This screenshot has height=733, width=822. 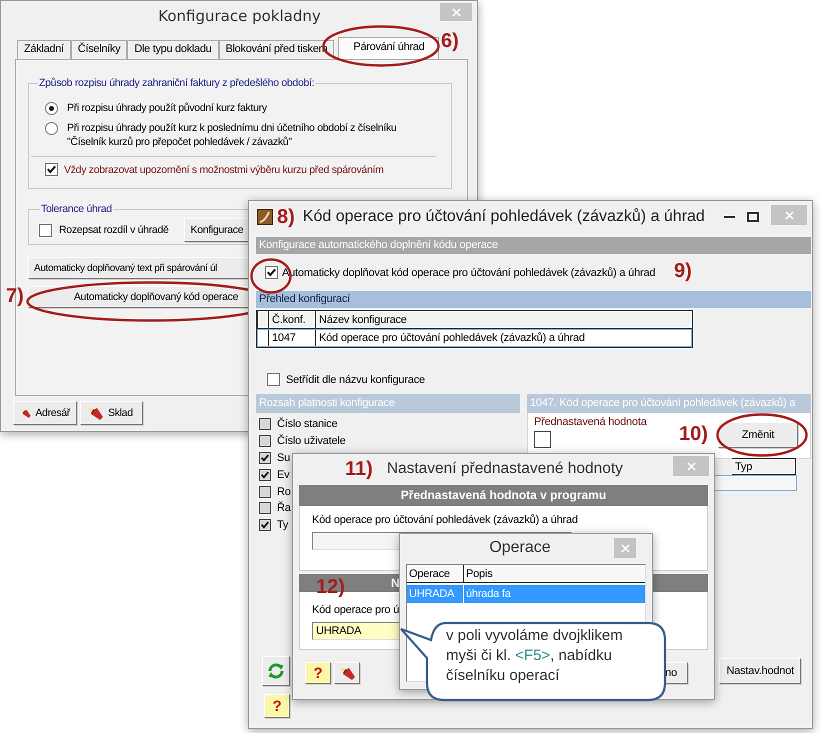 I want to click on column-header: Č.konf., so click(x=291, y=319).